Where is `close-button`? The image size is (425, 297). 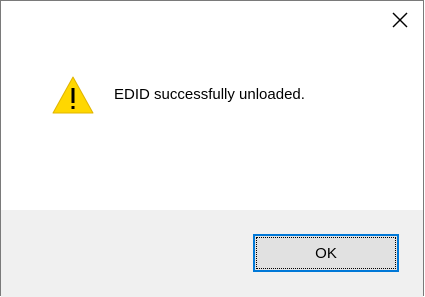 close-button is located at coordinates (400, 20).